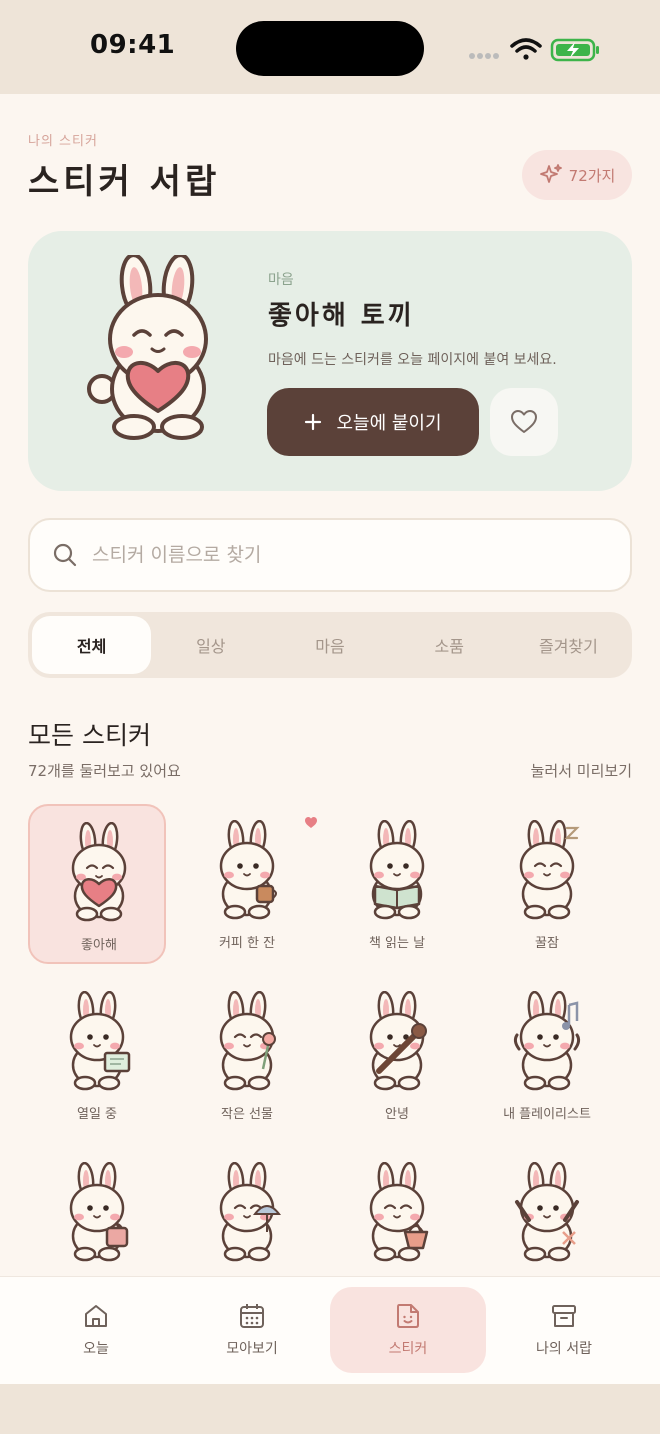 This screenshot has width=660, height=1434. I want to click on sticker-label: 좋아해, so click(99, 945).